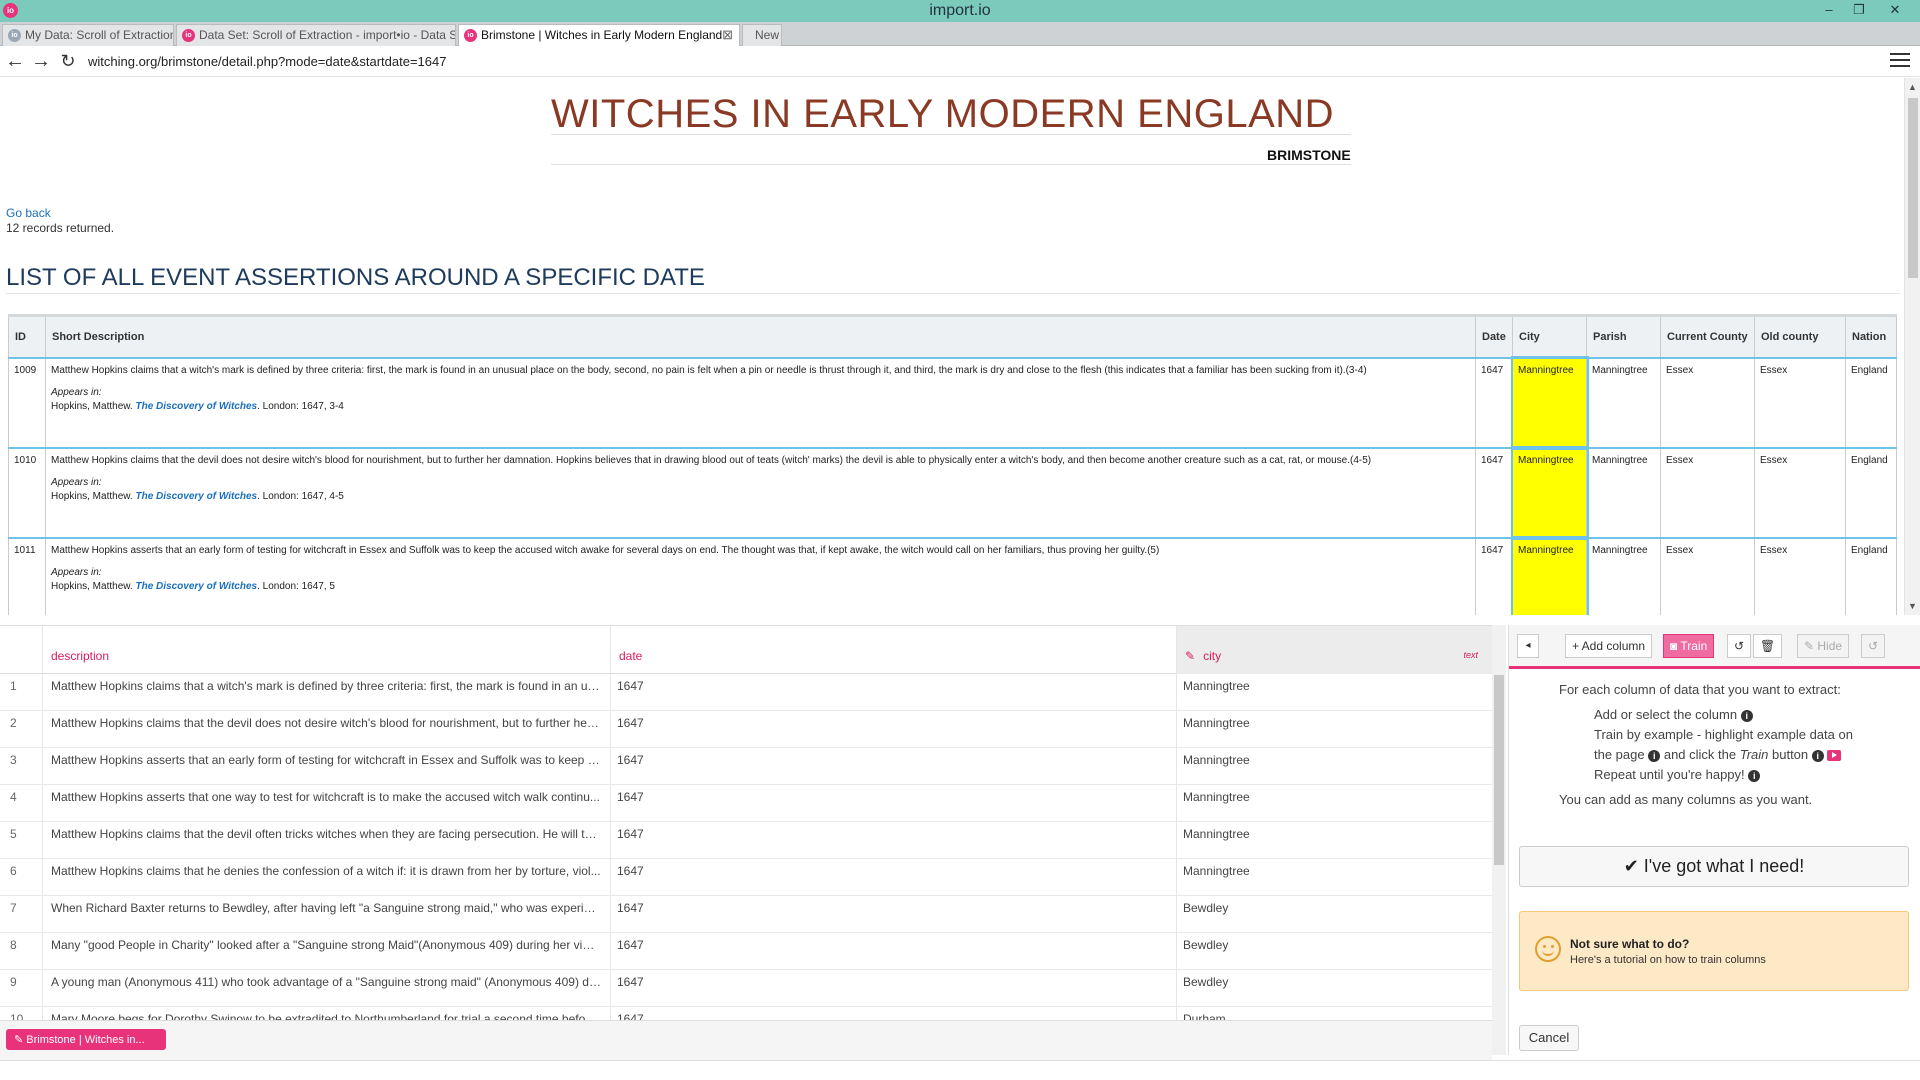 This screenshot has width=1920, height=1080. What do you see at coordinates (1549, 1038) in the screenshot?
I see `cancel-button: Cancel` at bounding box center [1549, 1038].